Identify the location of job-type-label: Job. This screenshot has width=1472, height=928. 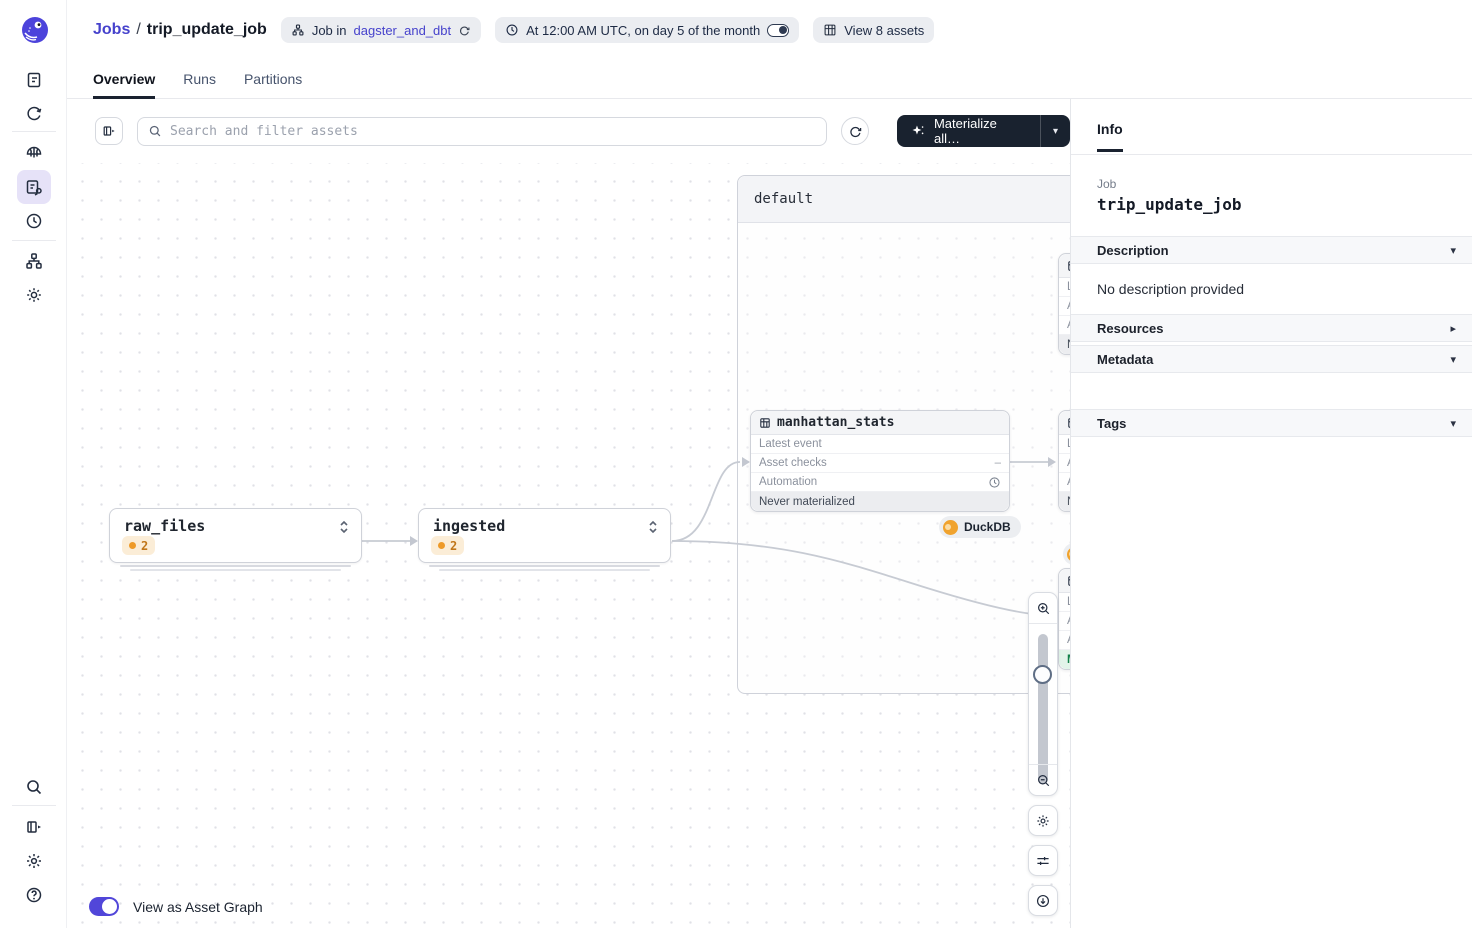
(1107, 184).